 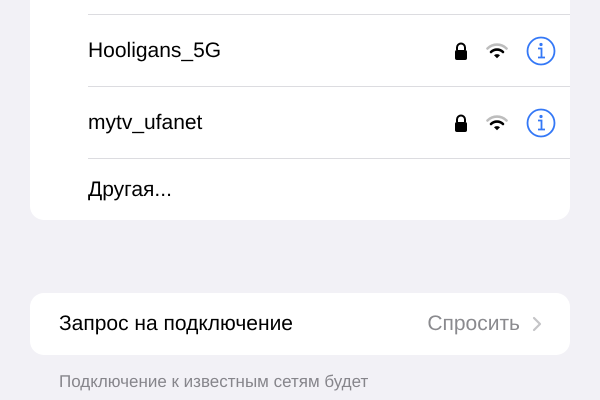 I want to click on network-name: Hooligans_5G, so click(x=271, y=50).